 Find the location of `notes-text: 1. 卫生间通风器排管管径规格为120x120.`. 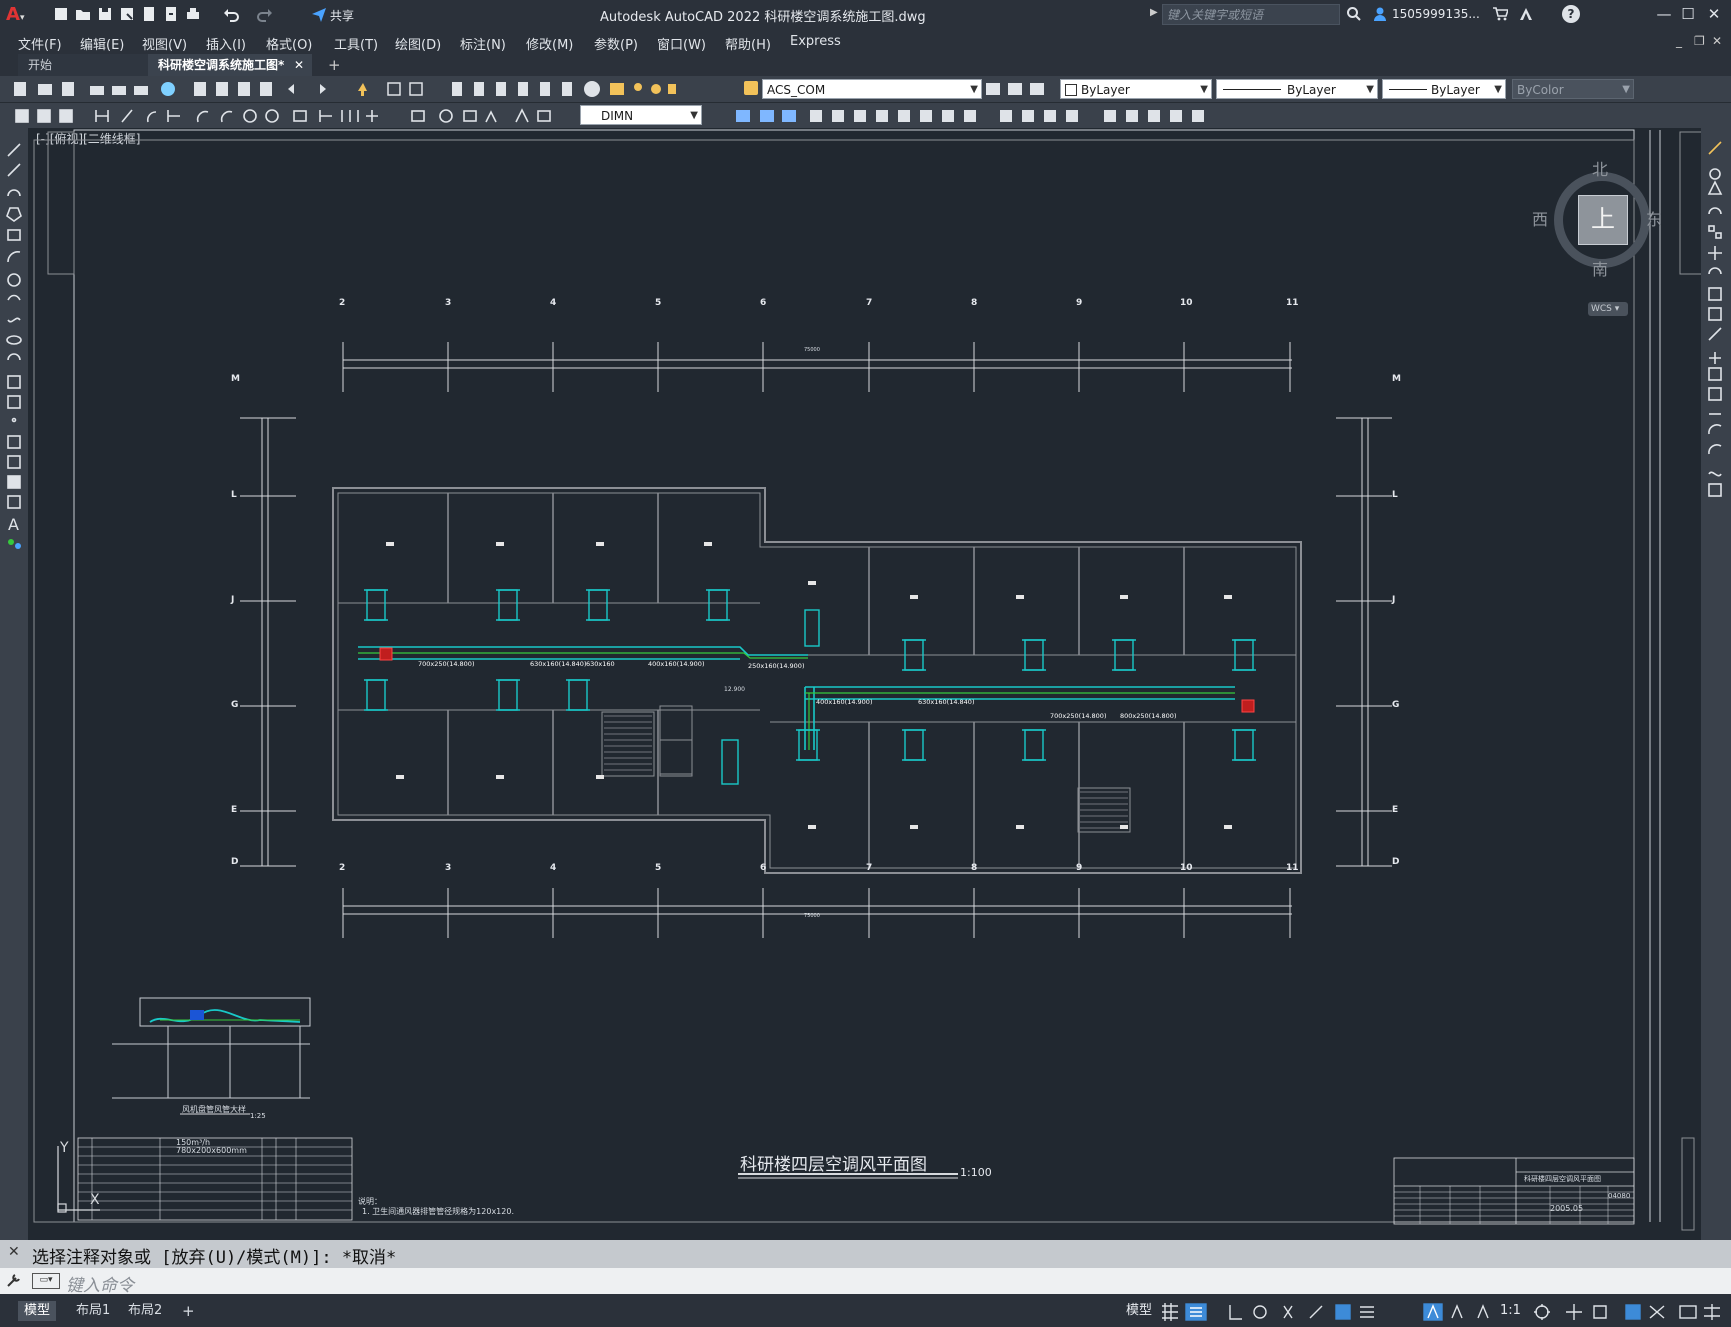

notes-text: 1. 卫生间通风器排管管径规格为120x120. is located at coordinates (438, 1211).